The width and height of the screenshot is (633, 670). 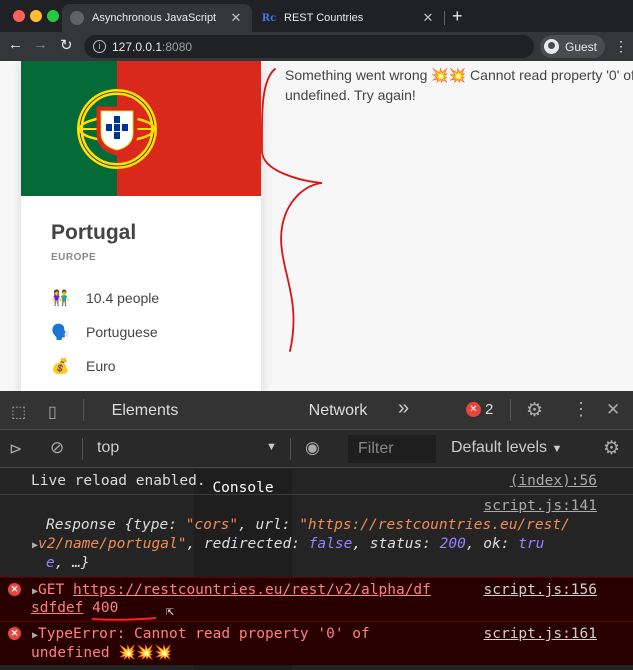 I want to click on response-url-part1: "https://restcountries.eu/rest/, so click(x=434, y=525).